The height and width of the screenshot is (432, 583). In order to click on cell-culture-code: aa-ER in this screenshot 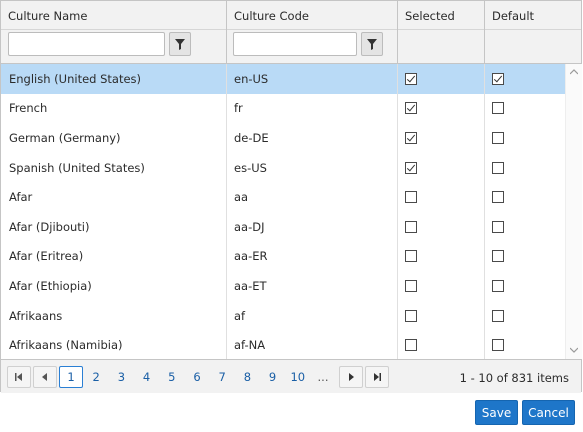, I will do `click(251, 256)`.